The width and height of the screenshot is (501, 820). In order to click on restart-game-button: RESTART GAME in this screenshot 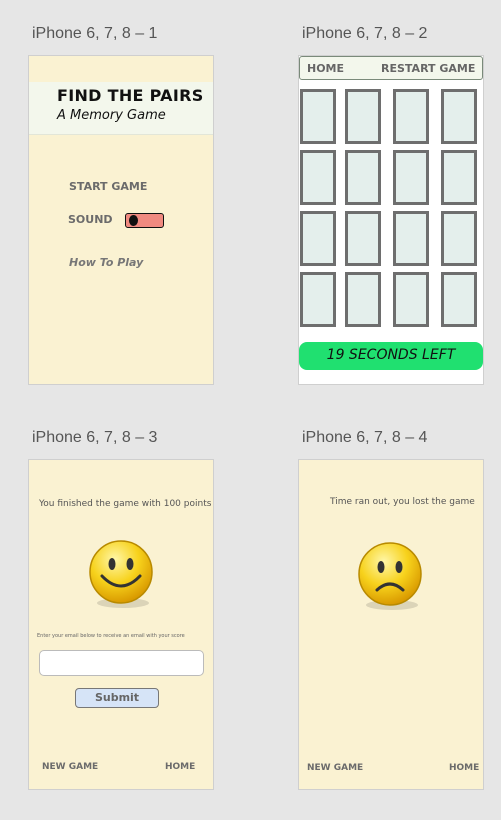, I will do `click(428, 68)`.